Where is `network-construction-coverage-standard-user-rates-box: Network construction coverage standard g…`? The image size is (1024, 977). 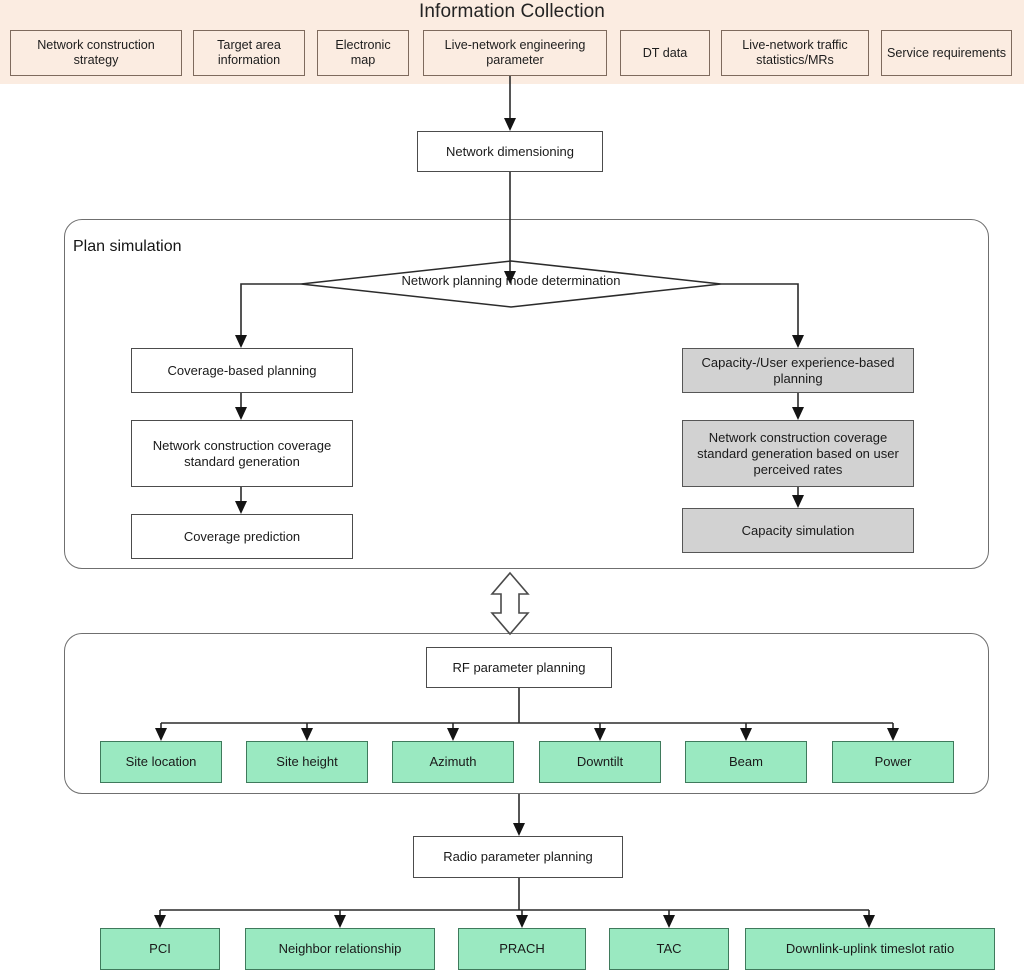 network-construction-coverage-standard-user-rates-box: Network construction coverage standard g… is located at coordinates (798, 453).